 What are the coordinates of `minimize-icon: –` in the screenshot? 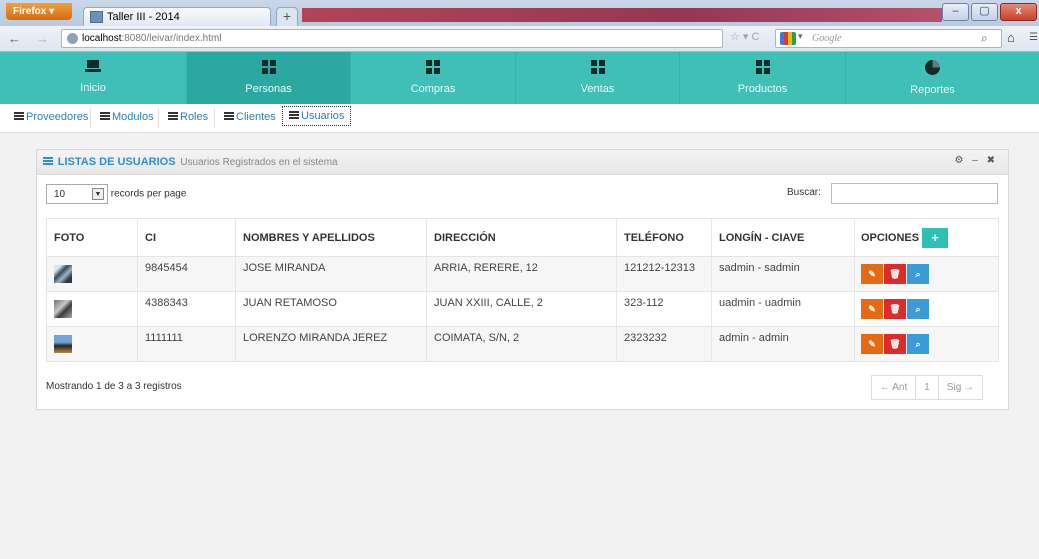 It's located at (976, 160).